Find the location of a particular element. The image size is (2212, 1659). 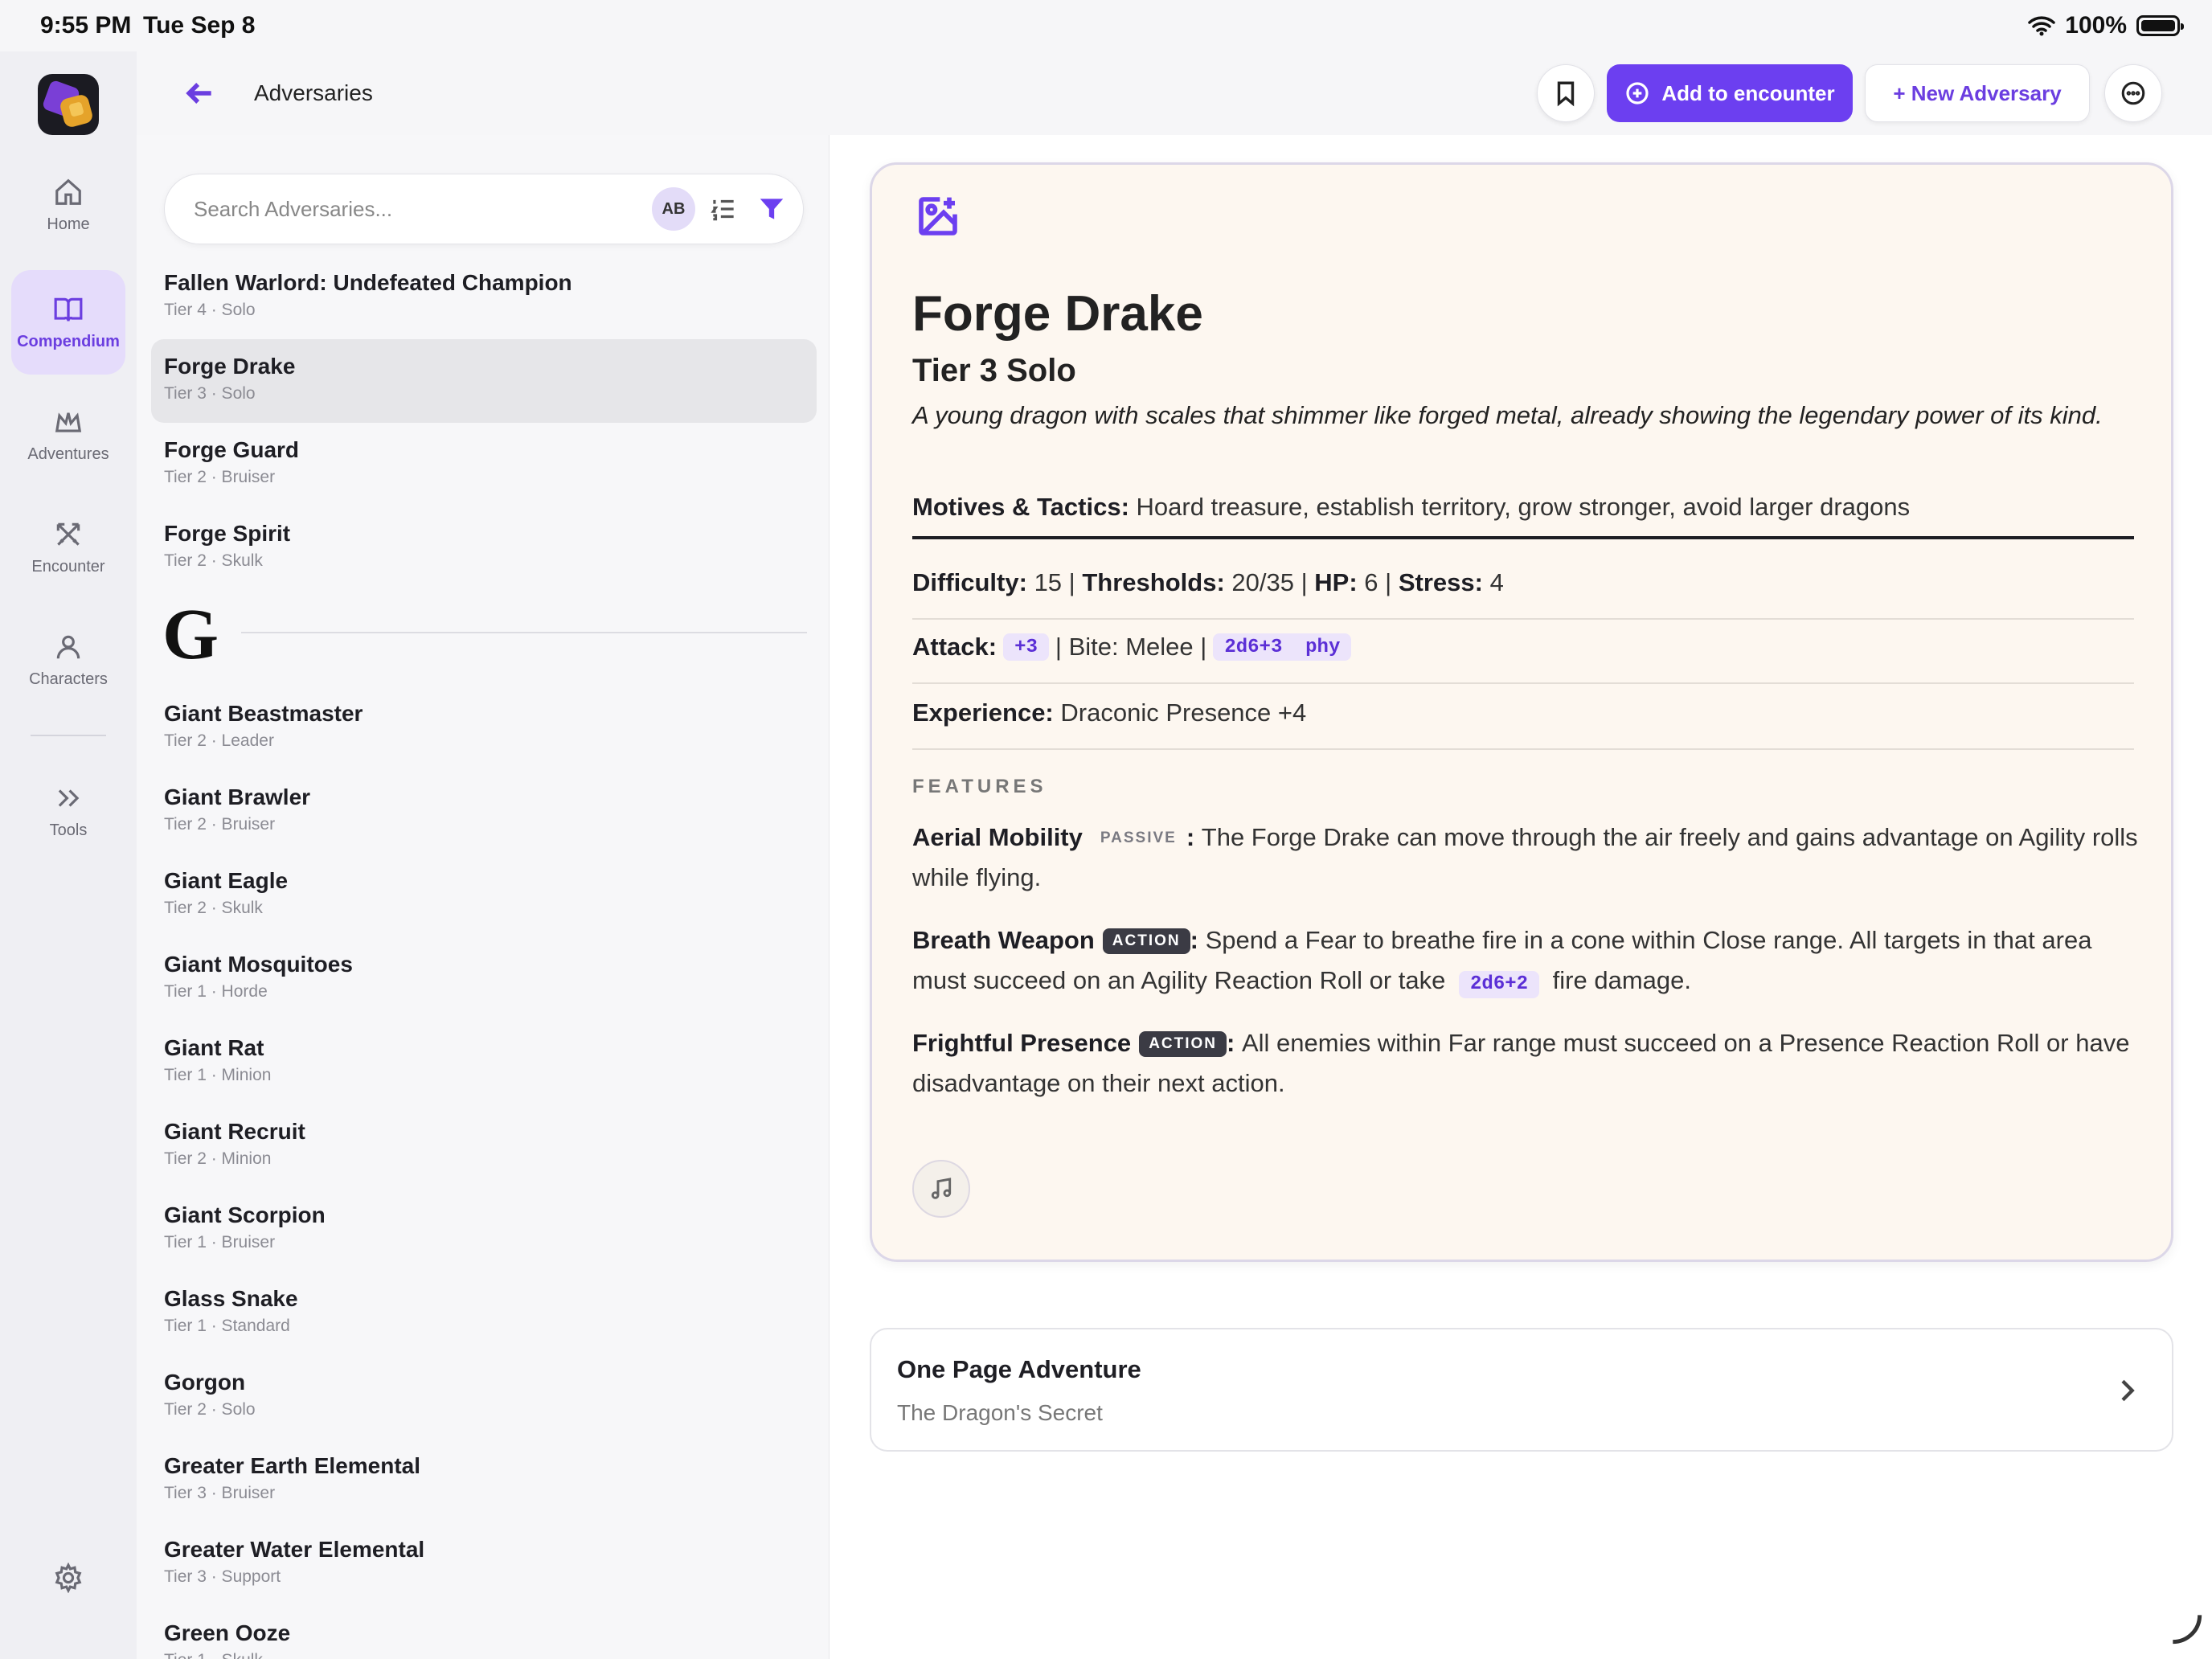

status-bar: 9:55 PM Tue Sep 8 100% is located at coordinates (1106, 25).